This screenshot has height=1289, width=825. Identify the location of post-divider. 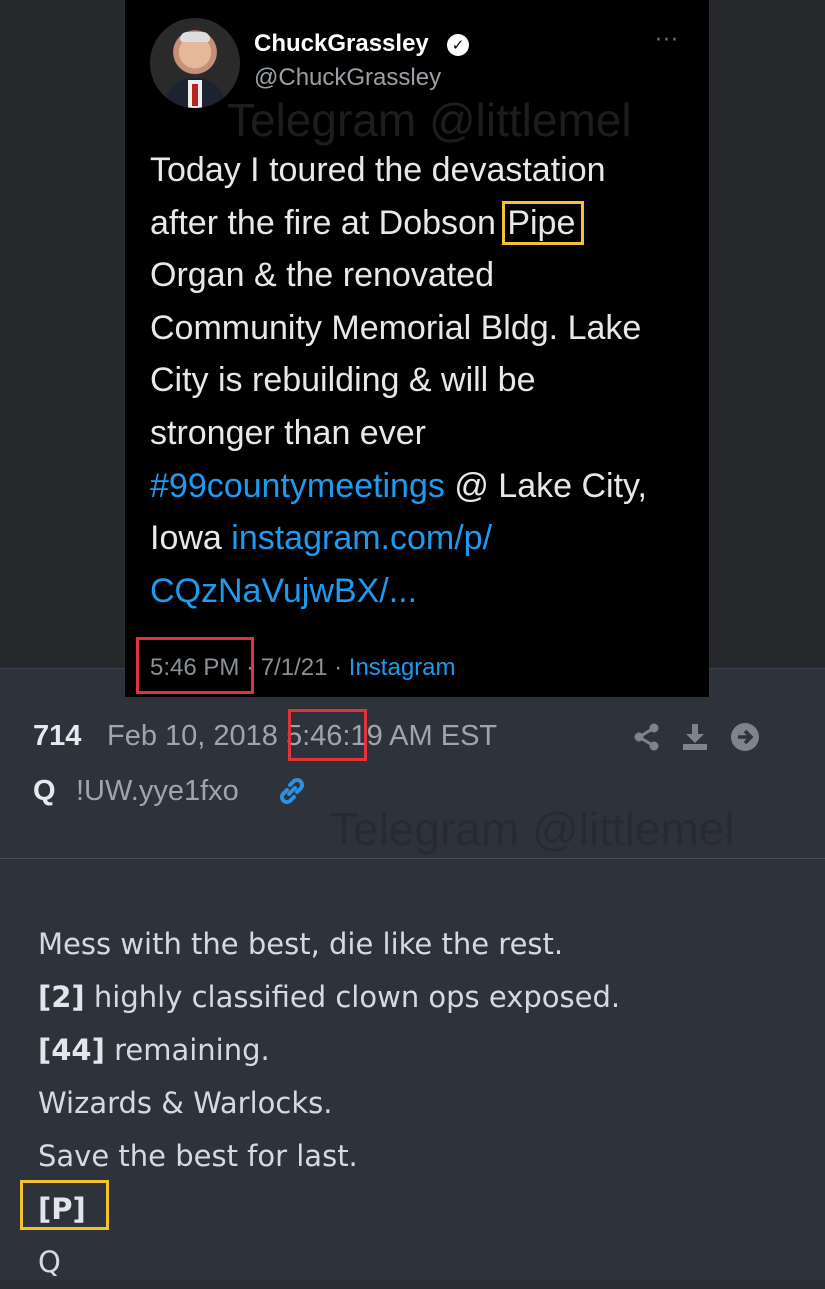
(412, 858).